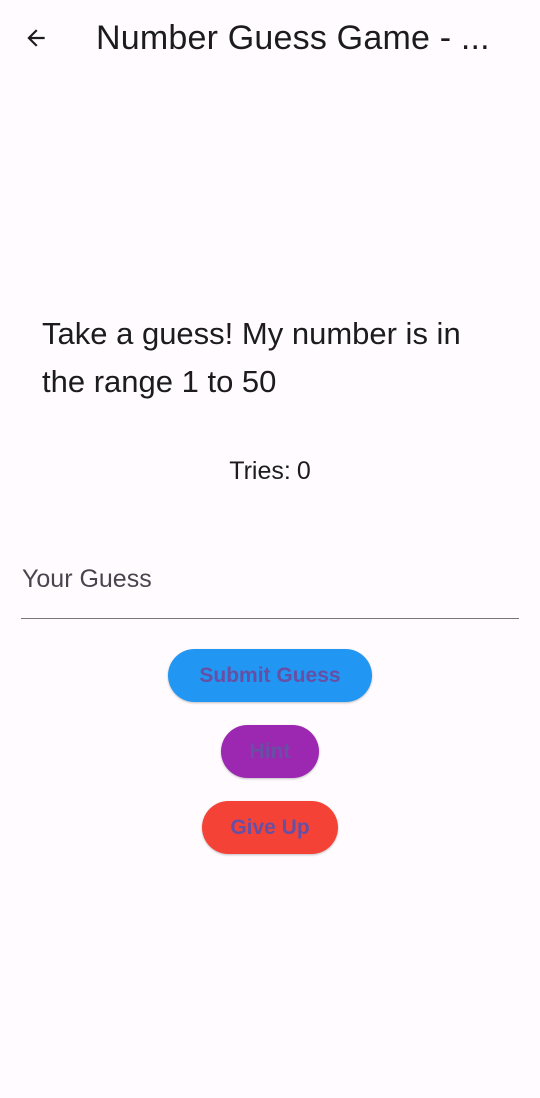  I want to click on guess-input, so click(270, 579).